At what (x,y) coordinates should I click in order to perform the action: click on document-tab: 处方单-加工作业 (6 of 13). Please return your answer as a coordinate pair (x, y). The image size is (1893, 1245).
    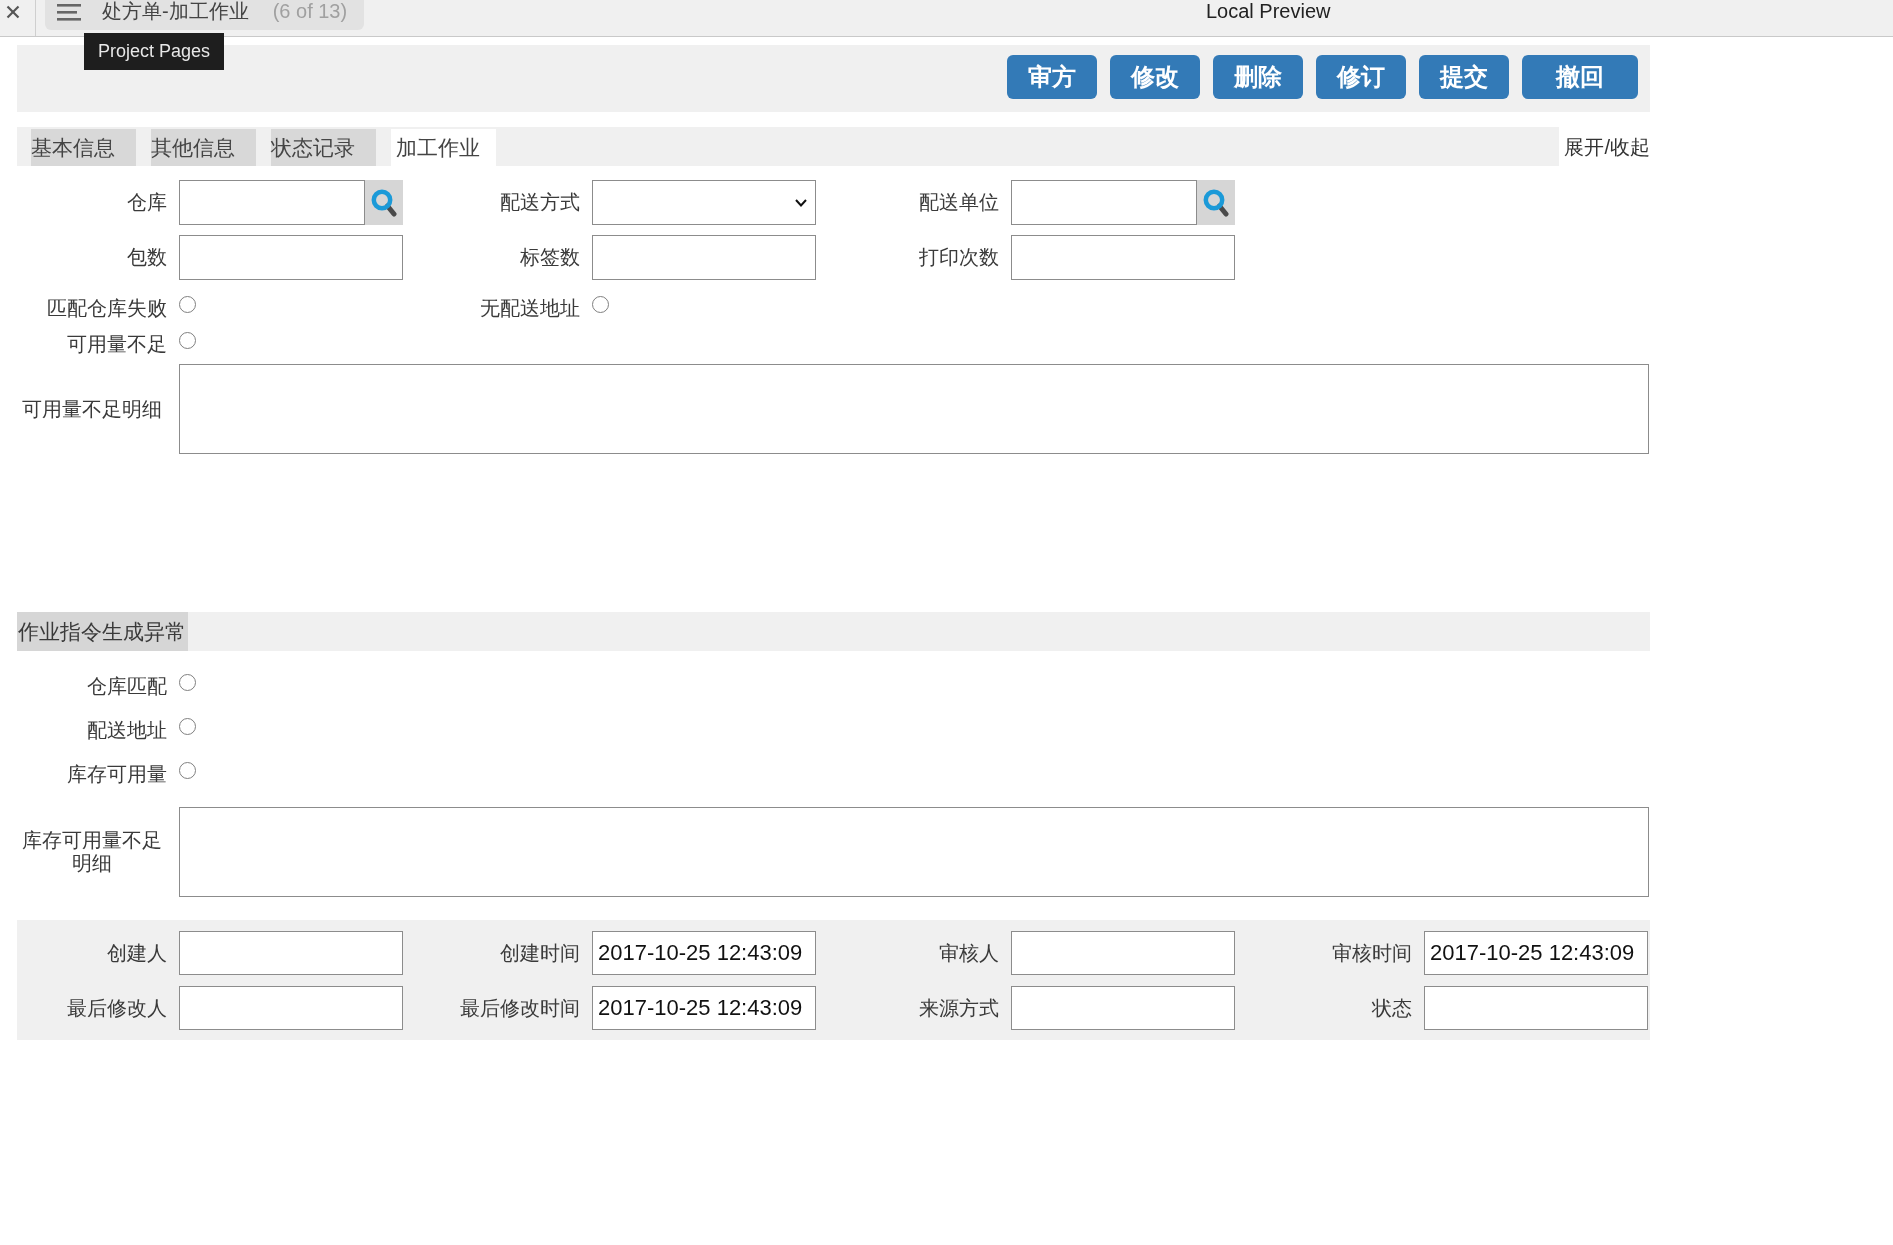
    Looking at the image, I should click on (204, 15).